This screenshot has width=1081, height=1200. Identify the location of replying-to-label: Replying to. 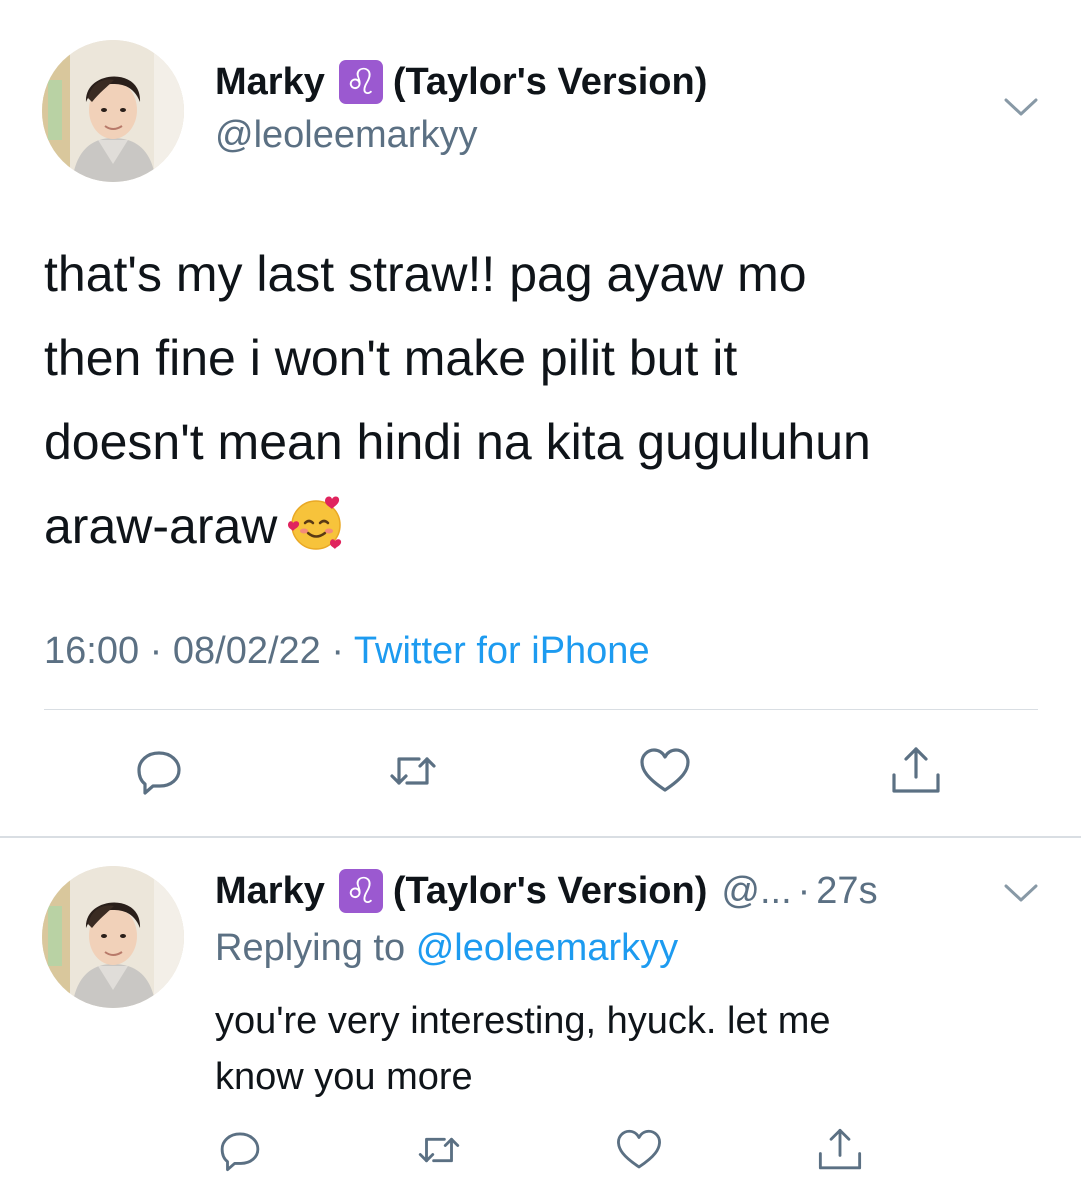
(310, 948).